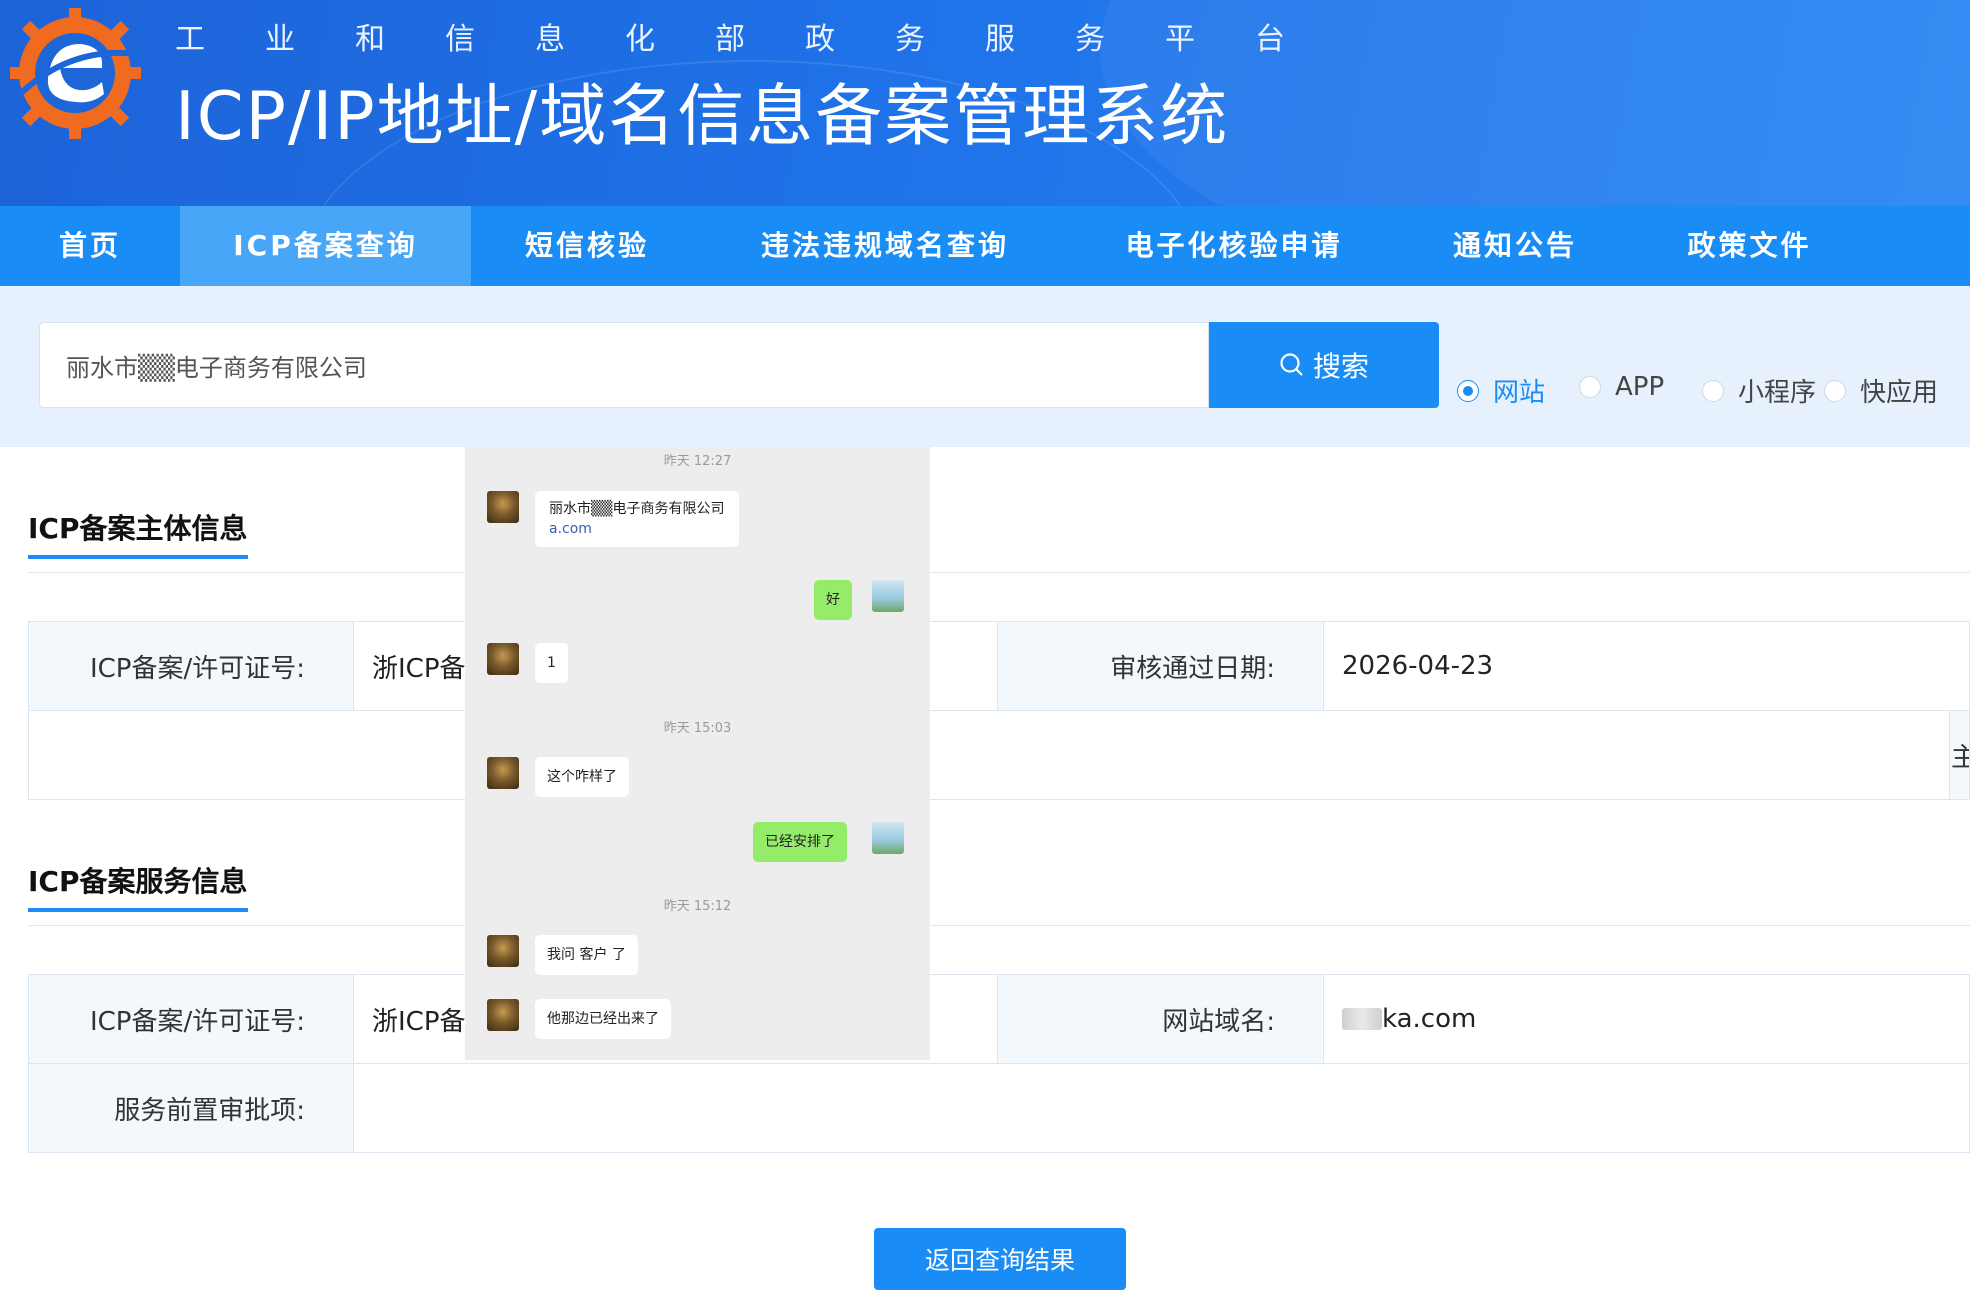 The width and height of the screenshot is (1970, 1292). I want to click on approval-date-value: 2026-04-23, so click(1646, 666).